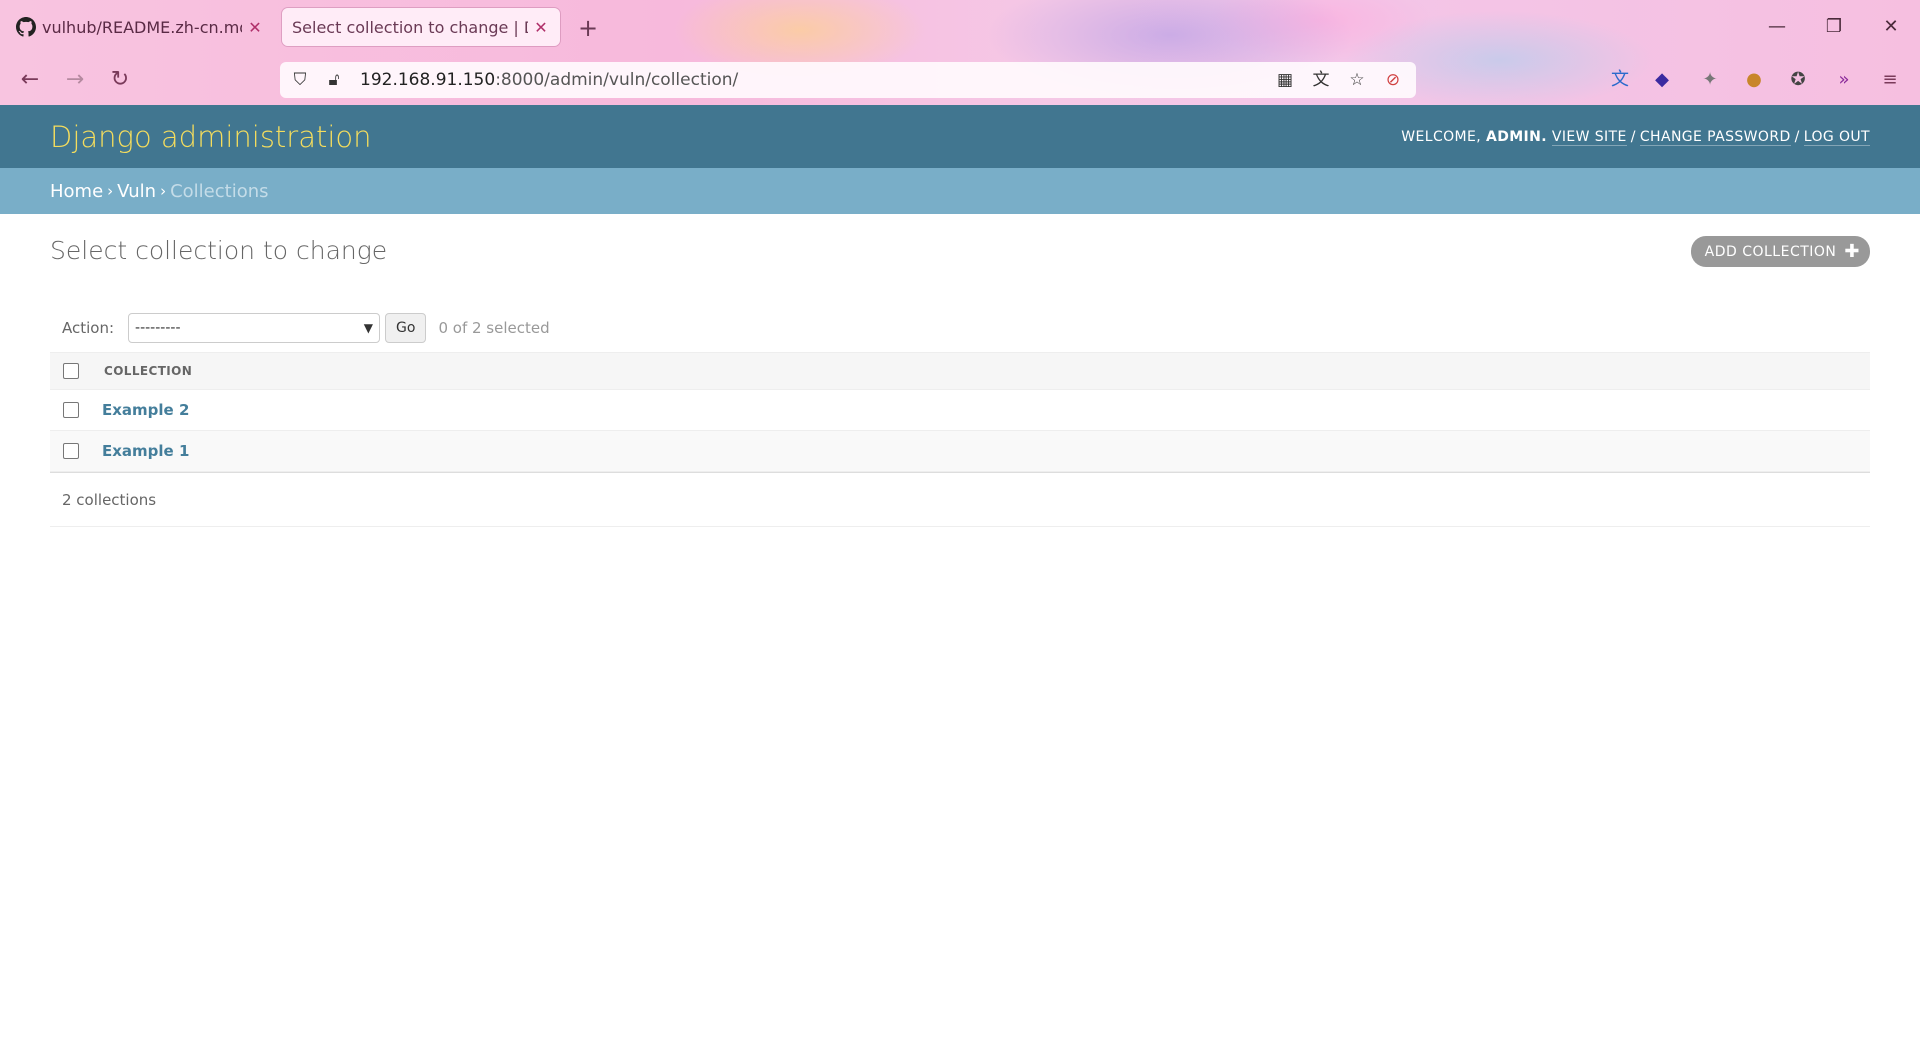  Describe the element at coordinates (1441, 136) in the screenshot. I see `welcome-text: WELCOME,` at that location.